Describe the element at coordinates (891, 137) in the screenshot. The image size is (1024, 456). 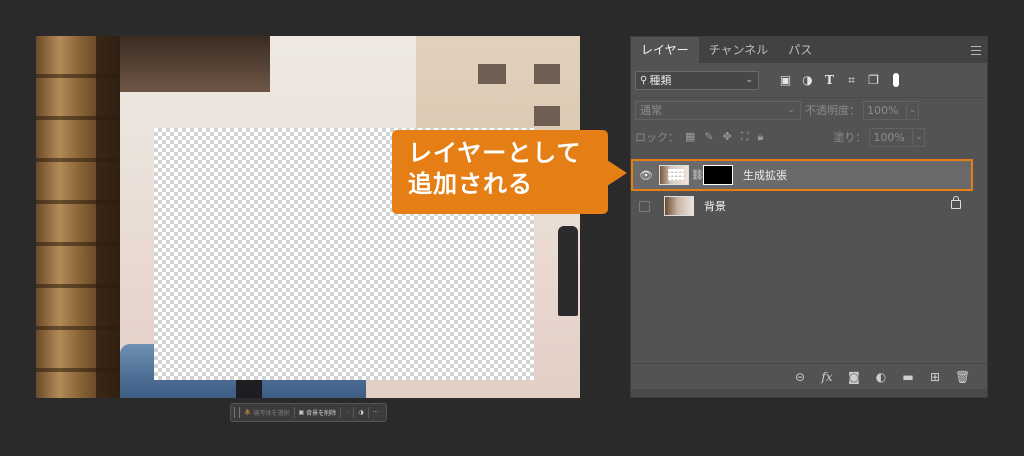
I see `fill-field: 100%` at that location.